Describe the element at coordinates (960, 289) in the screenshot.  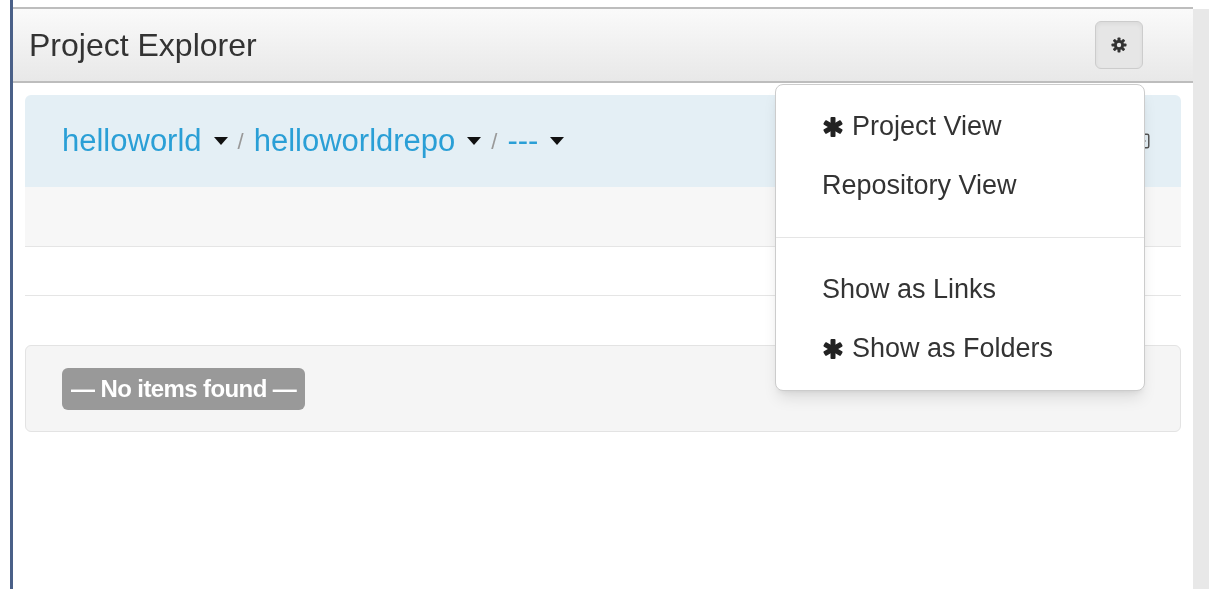
I see `menu-item: Show as Links` at that location.